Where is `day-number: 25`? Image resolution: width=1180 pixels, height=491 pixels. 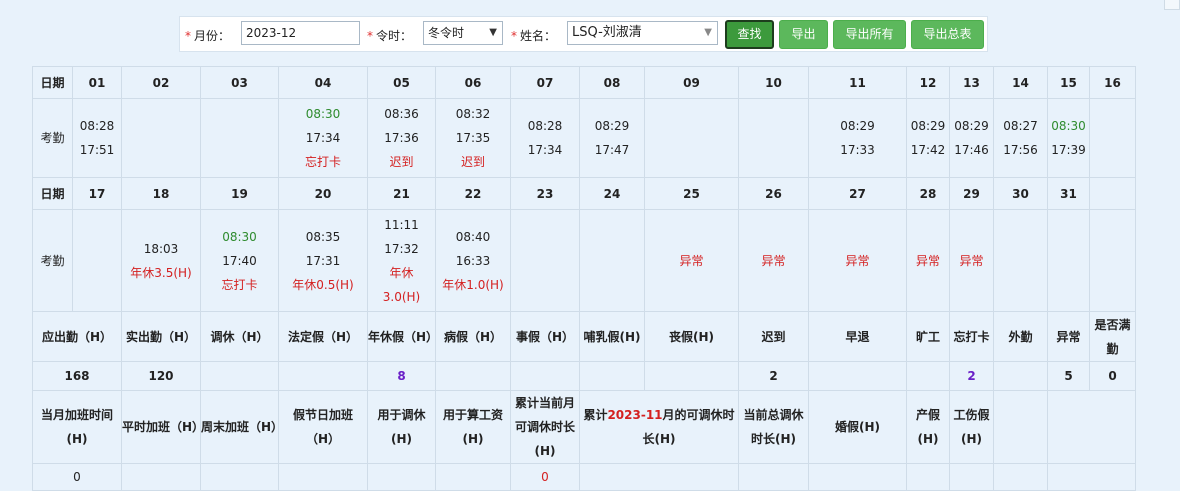 day-number: 25 is located at coordinates (691, 193).